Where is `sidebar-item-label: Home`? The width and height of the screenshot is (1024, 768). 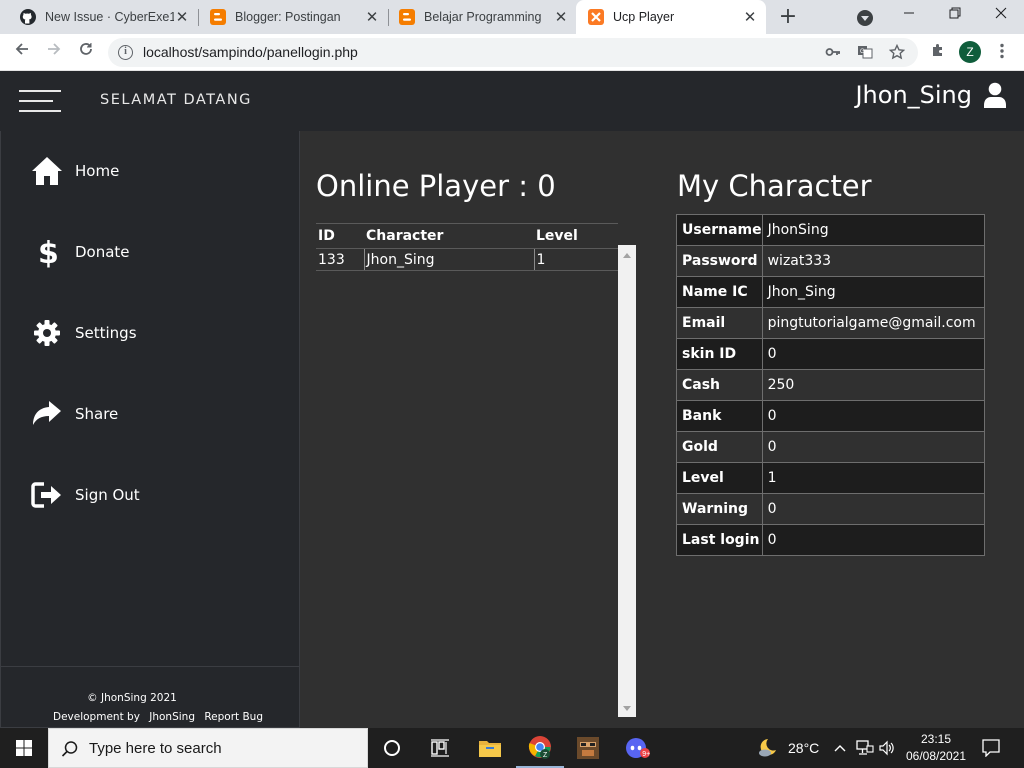 sidebar-item-label: Home is located at coordinates (97, 171).